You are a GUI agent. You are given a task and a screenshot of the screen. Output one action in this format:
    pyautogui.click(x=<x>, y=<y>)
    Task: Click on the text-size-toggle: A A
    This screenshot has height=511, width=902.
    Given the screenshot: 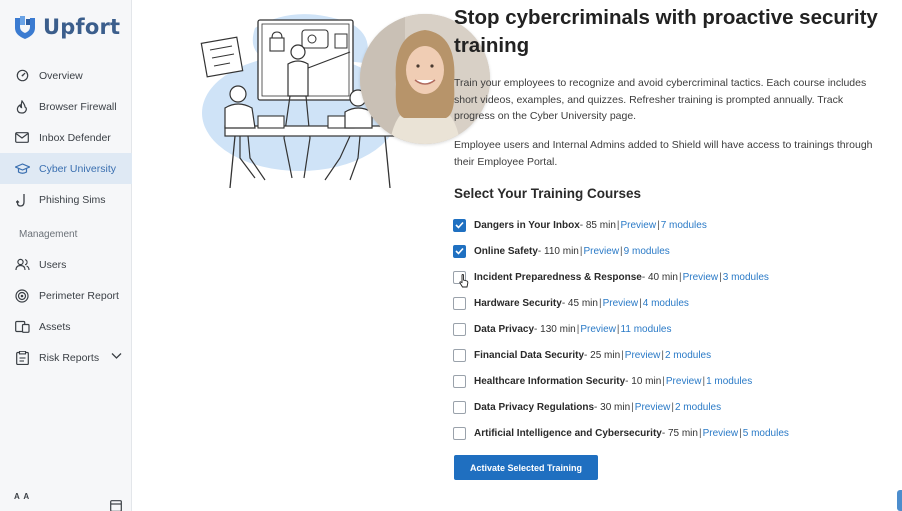 What is the action you would take?
    pyautogui.click(x=22, y=496)
    